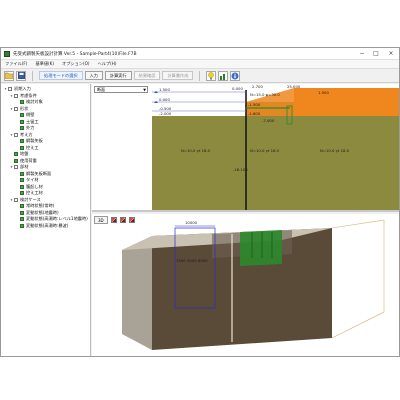 The height and width of the screenshot is (400, 400). I want to click on tree-item-label: 形状, so click(24, 108).